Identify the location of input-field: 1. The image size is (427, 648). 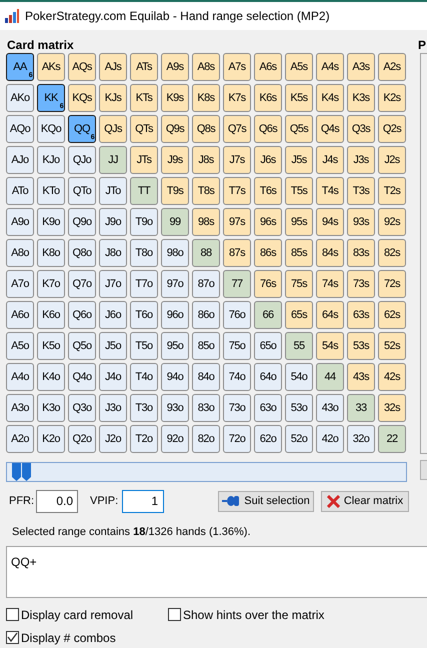
(143, 501).